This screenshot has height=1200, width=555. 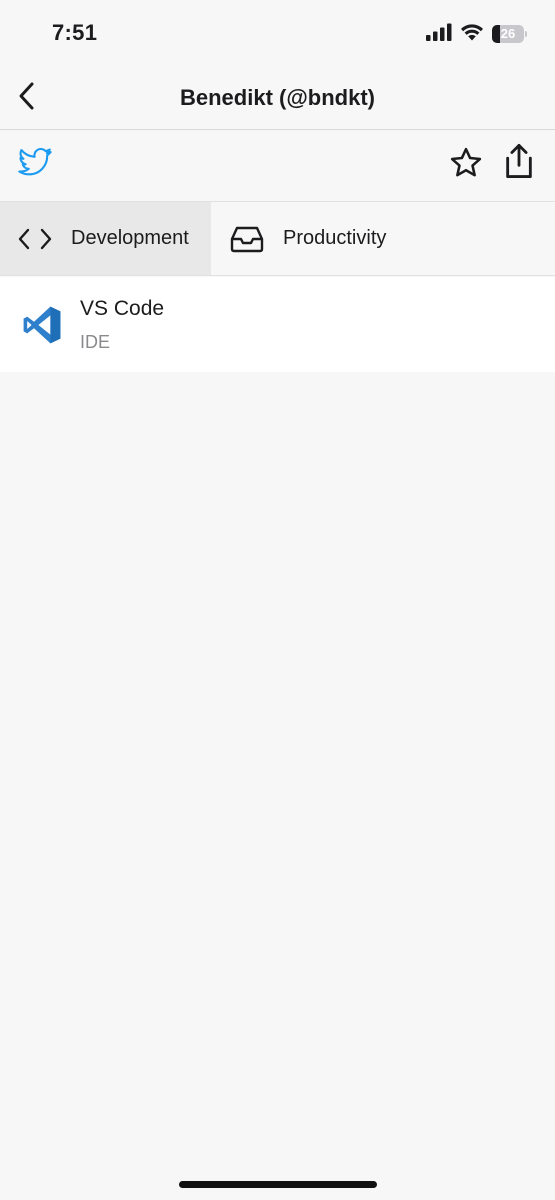 I want to click on twitter-button, so click(x=35, y=165).